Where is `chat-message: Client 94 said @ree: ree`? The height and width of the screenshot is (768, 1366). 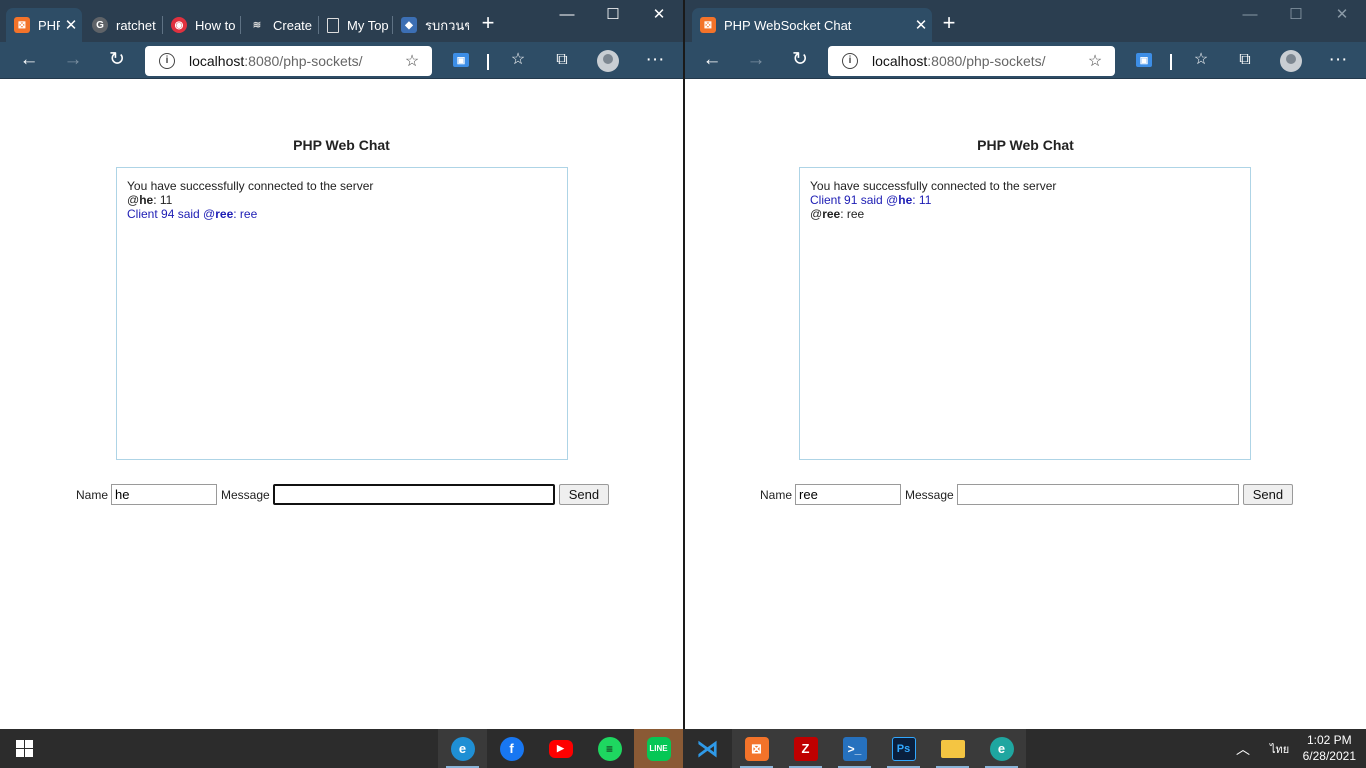 chat-message: Client 94 said @ree: ree is located at coordinates (192, 214).